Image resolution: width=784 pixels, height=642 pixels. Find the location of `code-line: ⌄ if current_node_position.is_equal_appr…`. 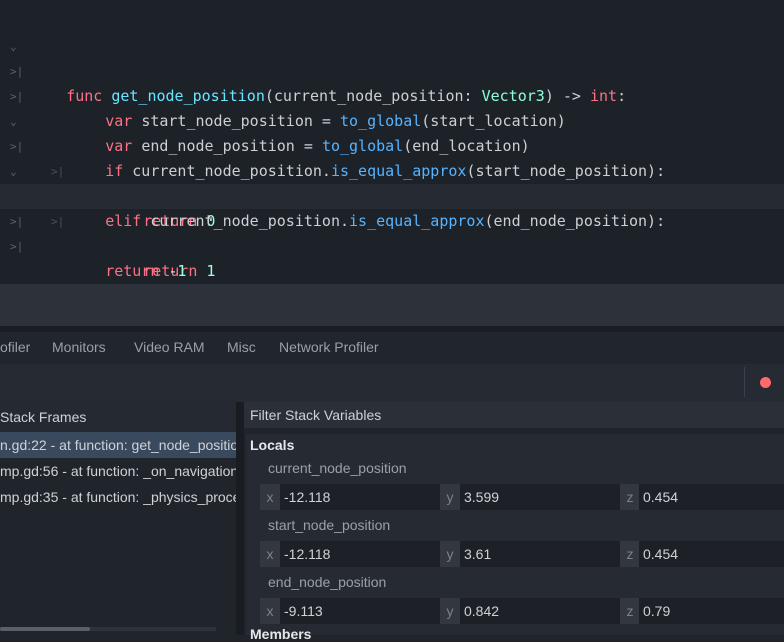

code-line: ⌄ if current_node_position.is_equal_appr… is located at coordinates (392, 132).